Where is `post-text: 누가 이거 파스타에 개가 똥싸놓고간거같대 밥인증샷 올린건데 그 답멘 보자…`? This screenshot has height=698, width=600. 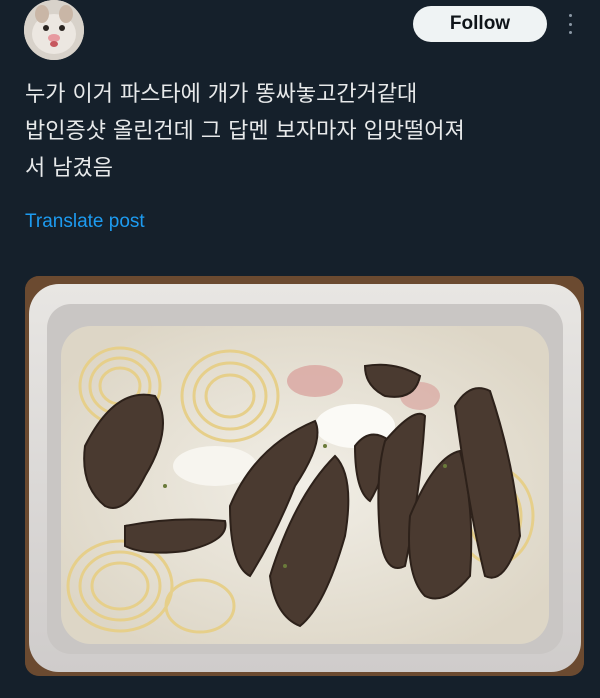 post-text: 누가 이거 파스타에 개가 똥싸놓고간거같대 밥인증샷 올린건데 그 답멘 보자… is located at coordinates (305, 131).